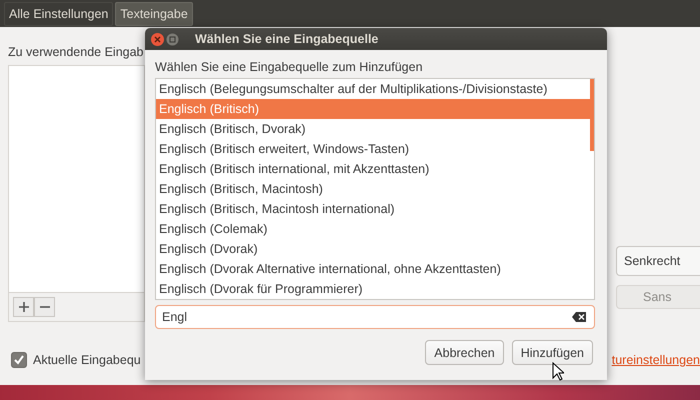 The width and height of the screenshot is (700, 400). What do you see at coordinates (592, 115) in the screenshot?
I see `scrollbar` at bounding box center [592, 115].